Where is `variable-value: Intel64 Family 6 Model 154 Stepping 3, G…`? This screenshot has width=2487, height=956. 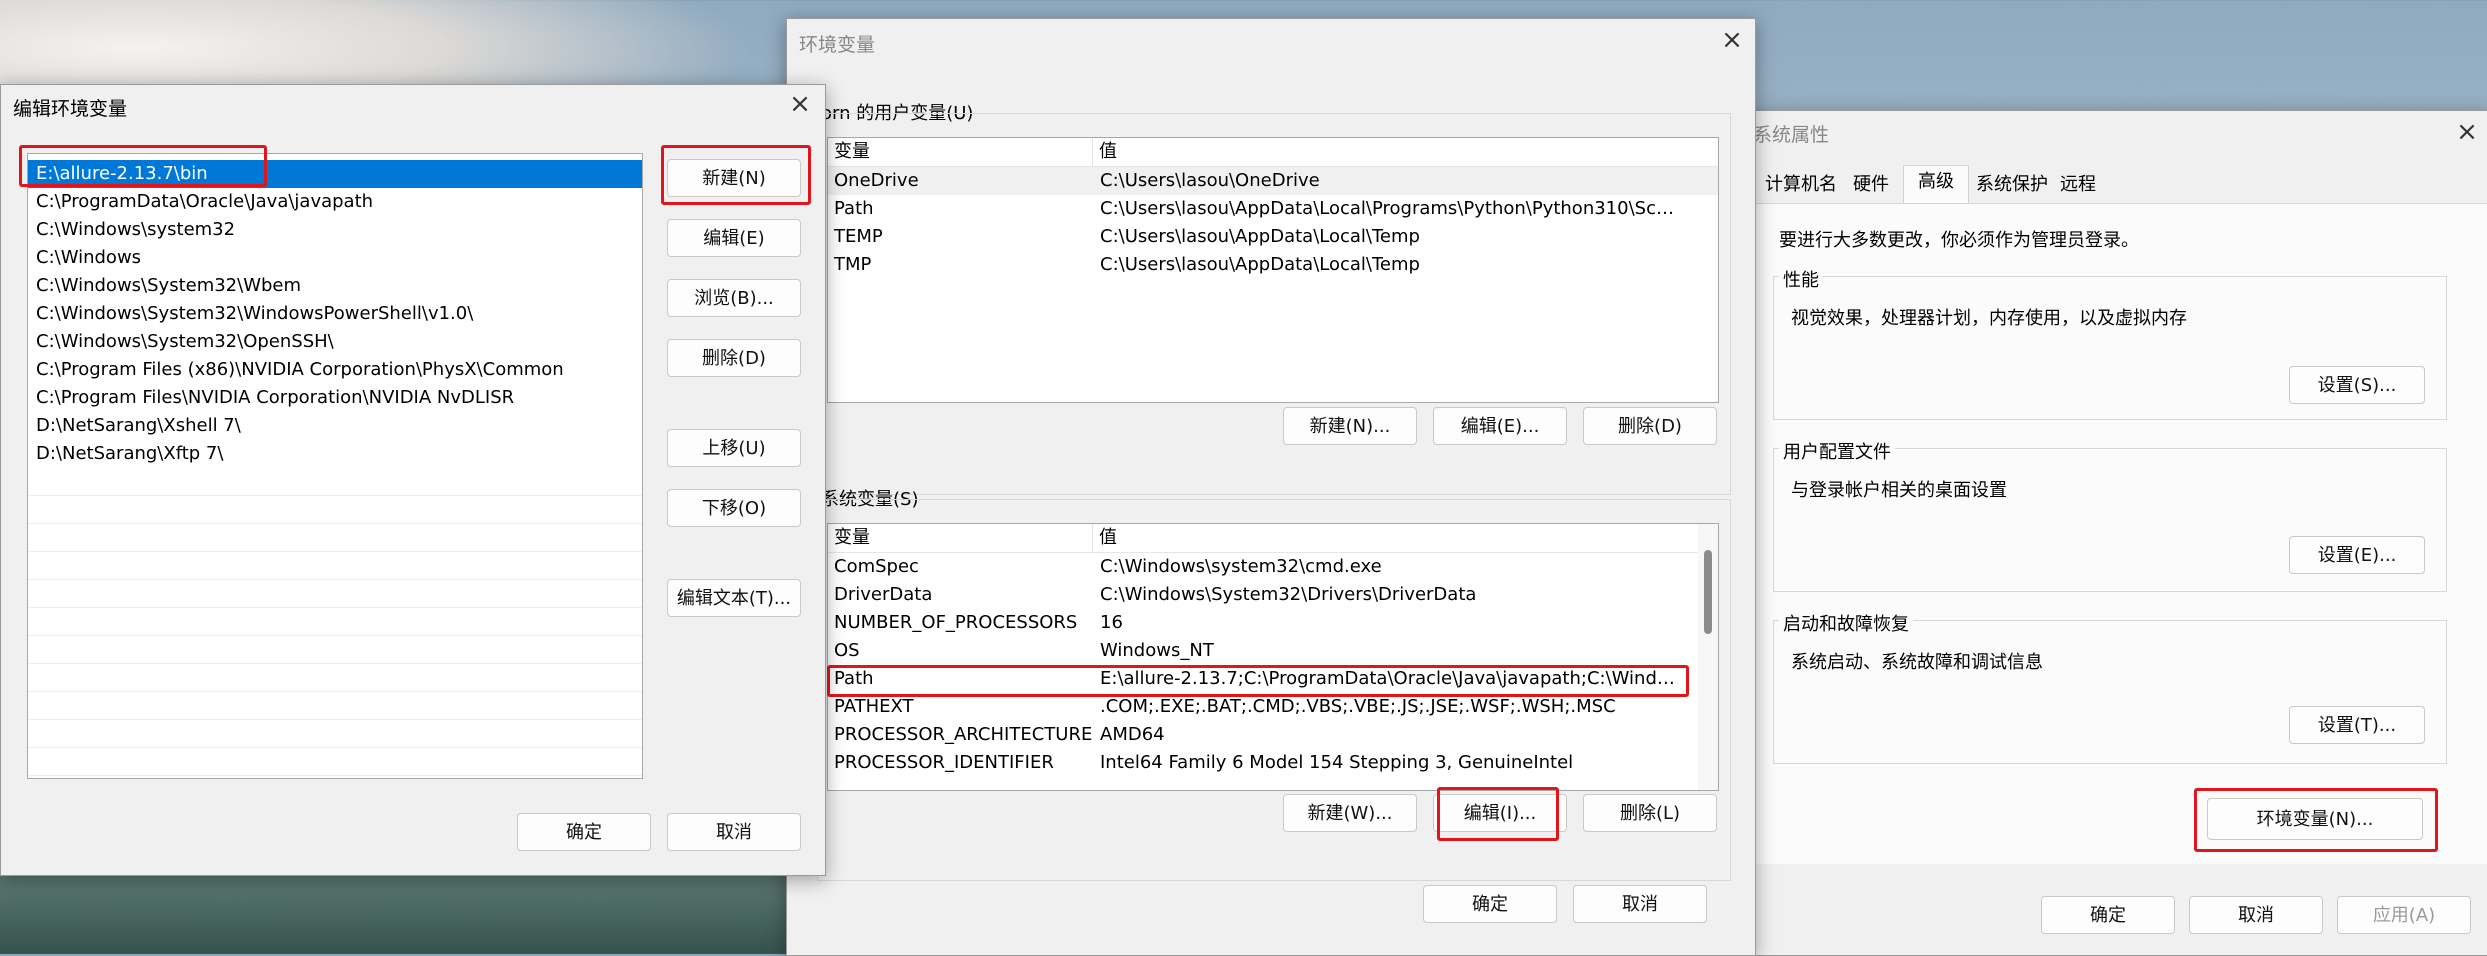
variable-value: Intel64 Family 6 Model 154 Stepping 3, G… is located at coordinates (1337, 762).